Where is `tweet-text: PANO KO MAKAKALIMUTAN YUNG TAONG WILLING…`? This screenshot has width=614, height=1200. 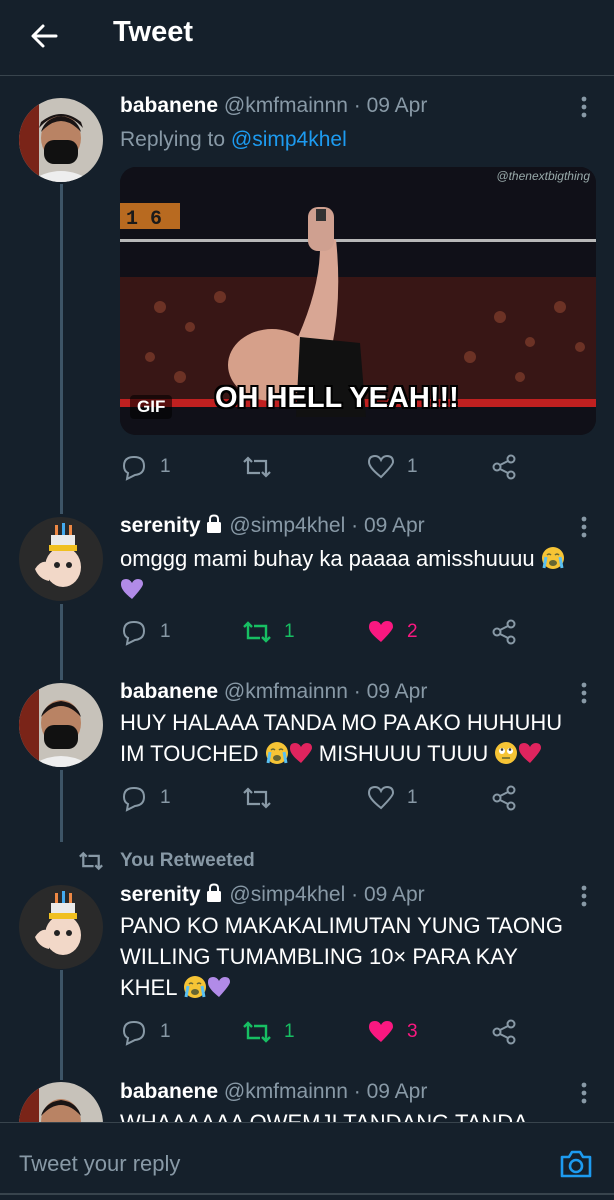 tweet-text: PANO KO MAKAKALIMUTAN YUNG TAONG WILLING… is located at coordinates (360, 956).